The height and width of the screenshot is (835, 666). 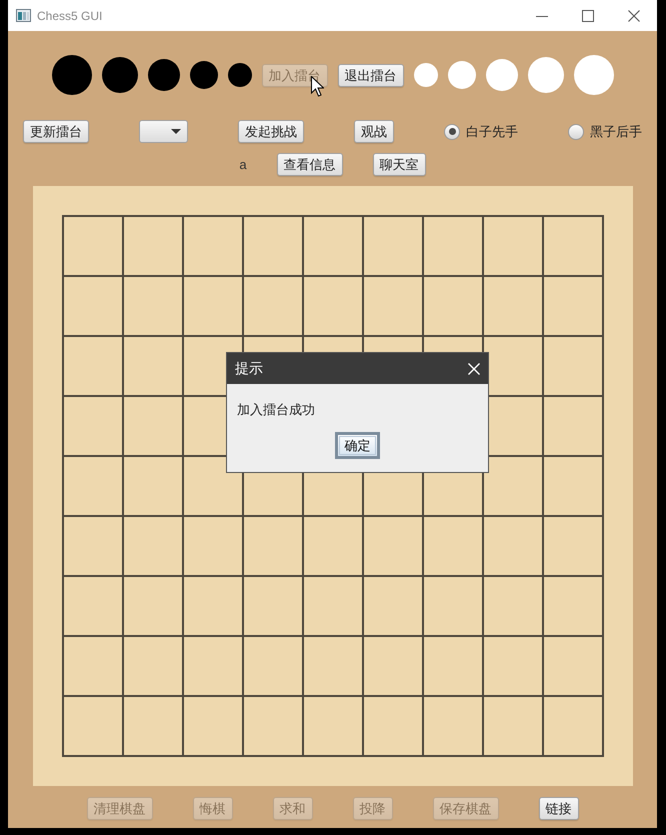 I want to click on radio-label: 黑子后手, so click(x=616, y=132).